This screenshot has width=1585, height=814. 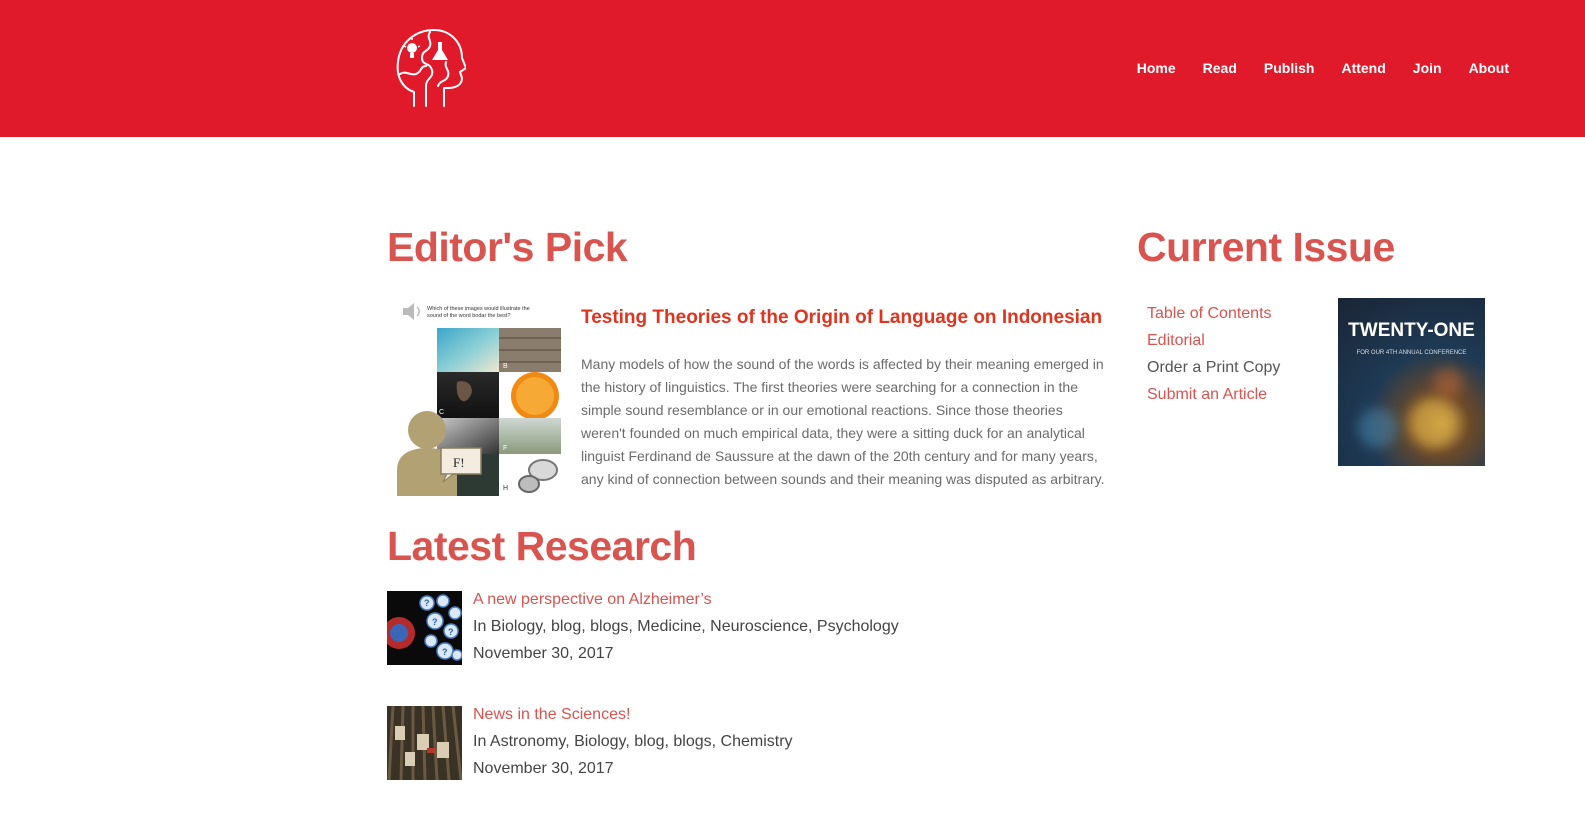 What do you see at coordinates (505, 488) in the screenshot?
I see `svg-text: H` at bounding box center [505, 488].